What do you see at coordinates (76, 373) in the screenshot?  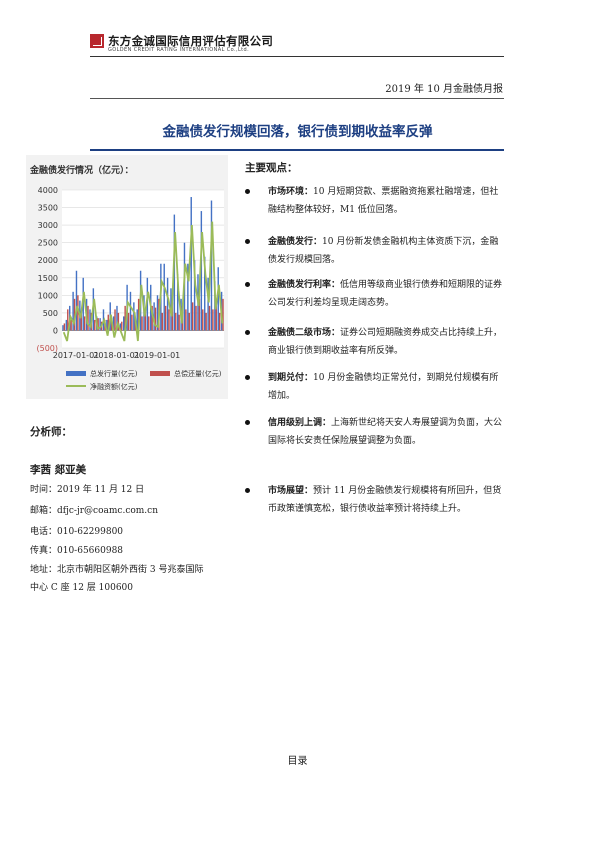 I see `legend-swatch-issuance` at bounding box center [76, 373].